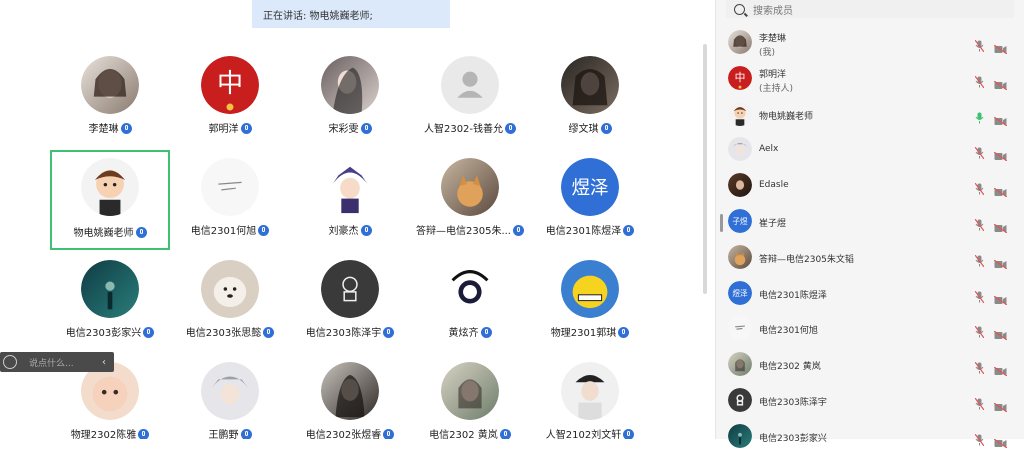  Describe the element at coordinates (870, 329) in the screenshot. I see `member-row: 电信2301何旭` at that location.